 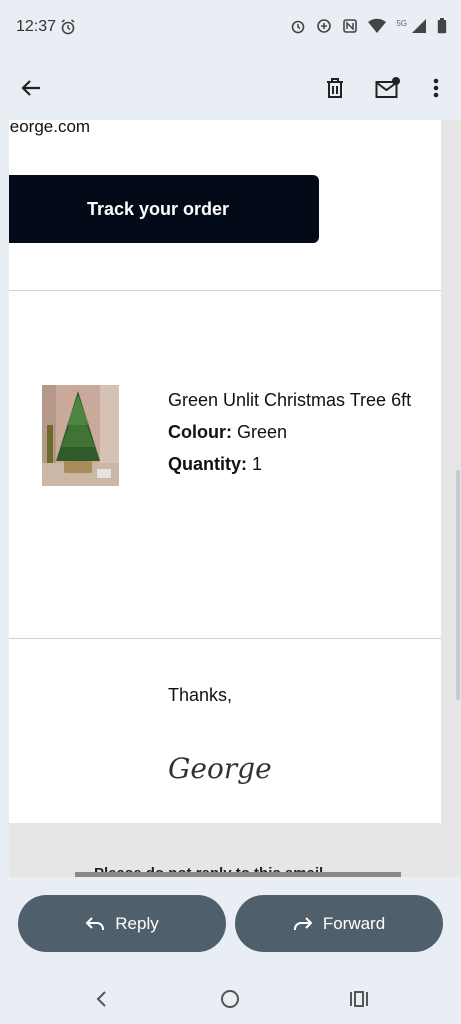 I want to click on battery-icon, so click(x=442, y=26).